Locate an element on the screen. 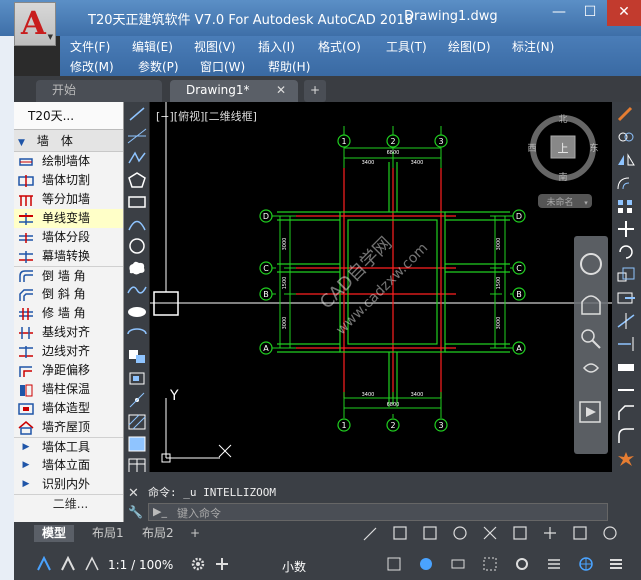 The width and height of the screenshot is (641, 580). trim-tool-button is located at coordinates (626, 321).